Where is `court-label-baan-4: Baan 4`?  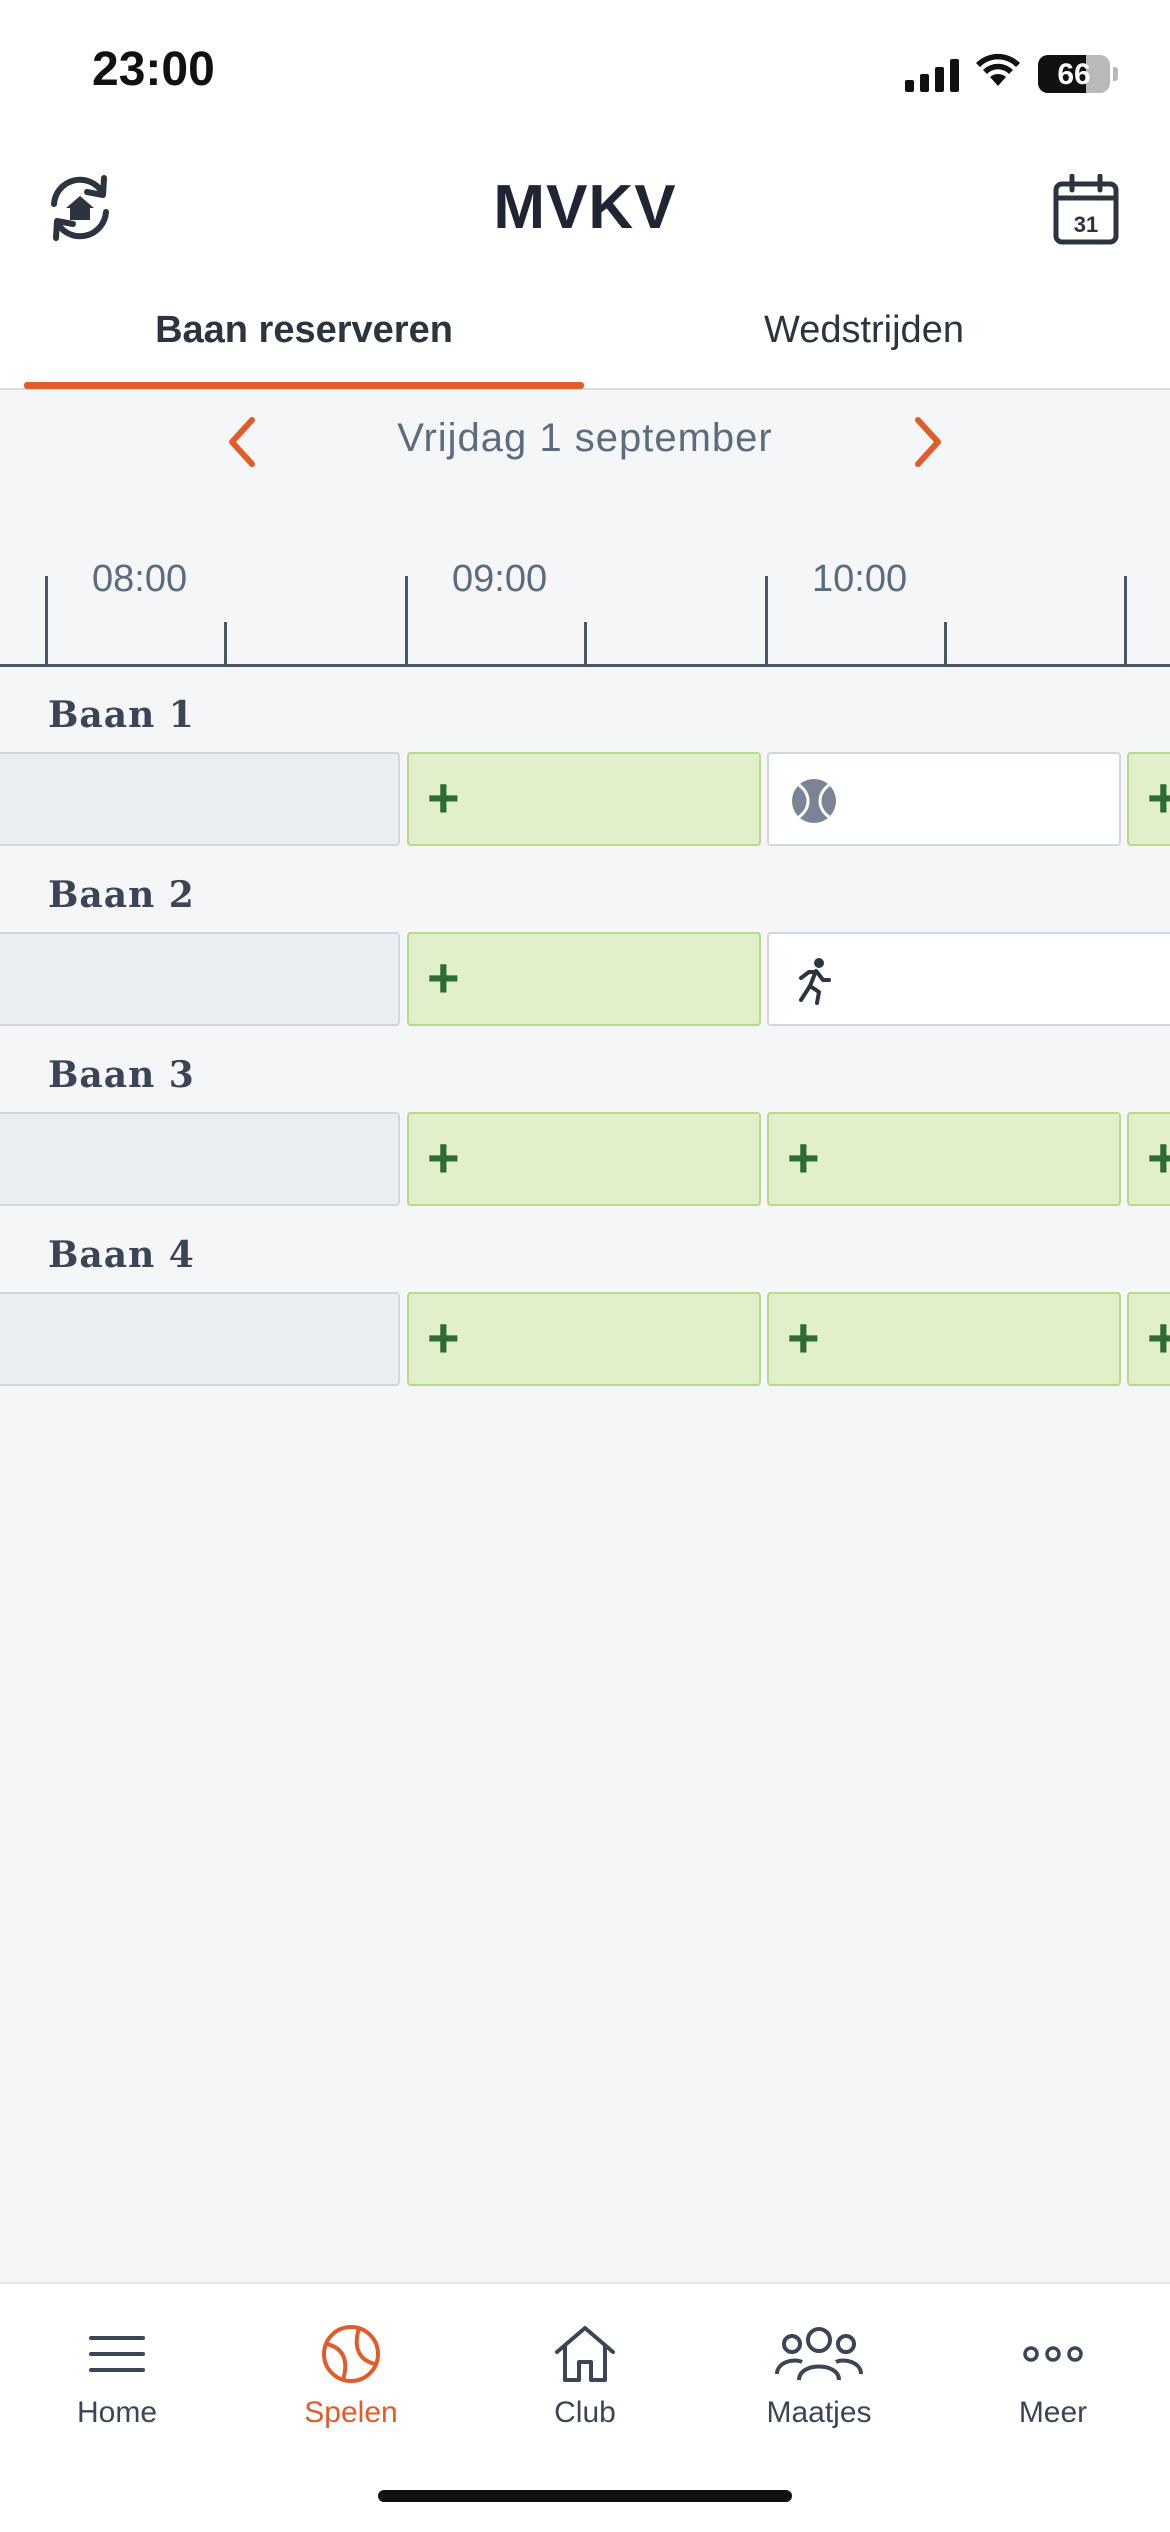
court-label-baan-4: Baan 4 is located at coordinates (121, 1255).